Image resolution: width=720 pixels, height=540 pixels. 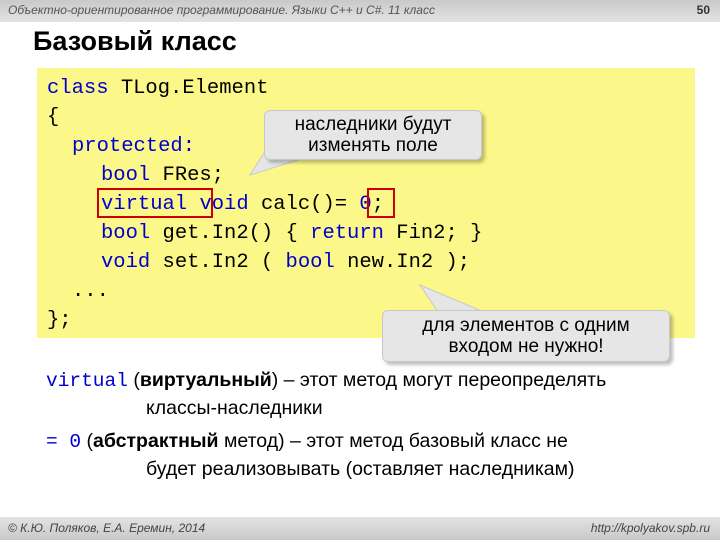 What do you see at coordinates (155, 203) in the screenshot?
I see `virtual-highlight-frame` at bounding box center [155, 203].